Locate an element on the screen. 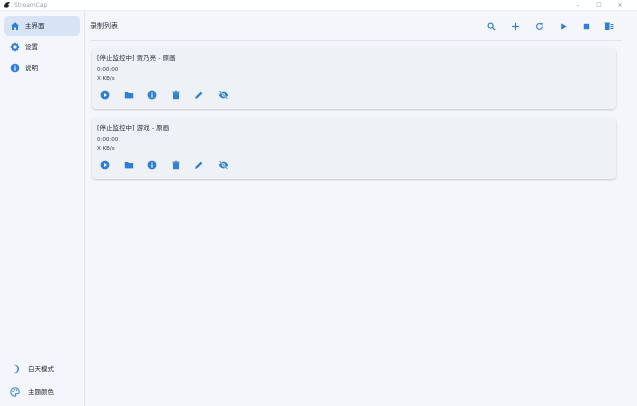  sidebar: 主界面 设置 说明 白天模式 主题颜色 is located at coordinates (42, 208).